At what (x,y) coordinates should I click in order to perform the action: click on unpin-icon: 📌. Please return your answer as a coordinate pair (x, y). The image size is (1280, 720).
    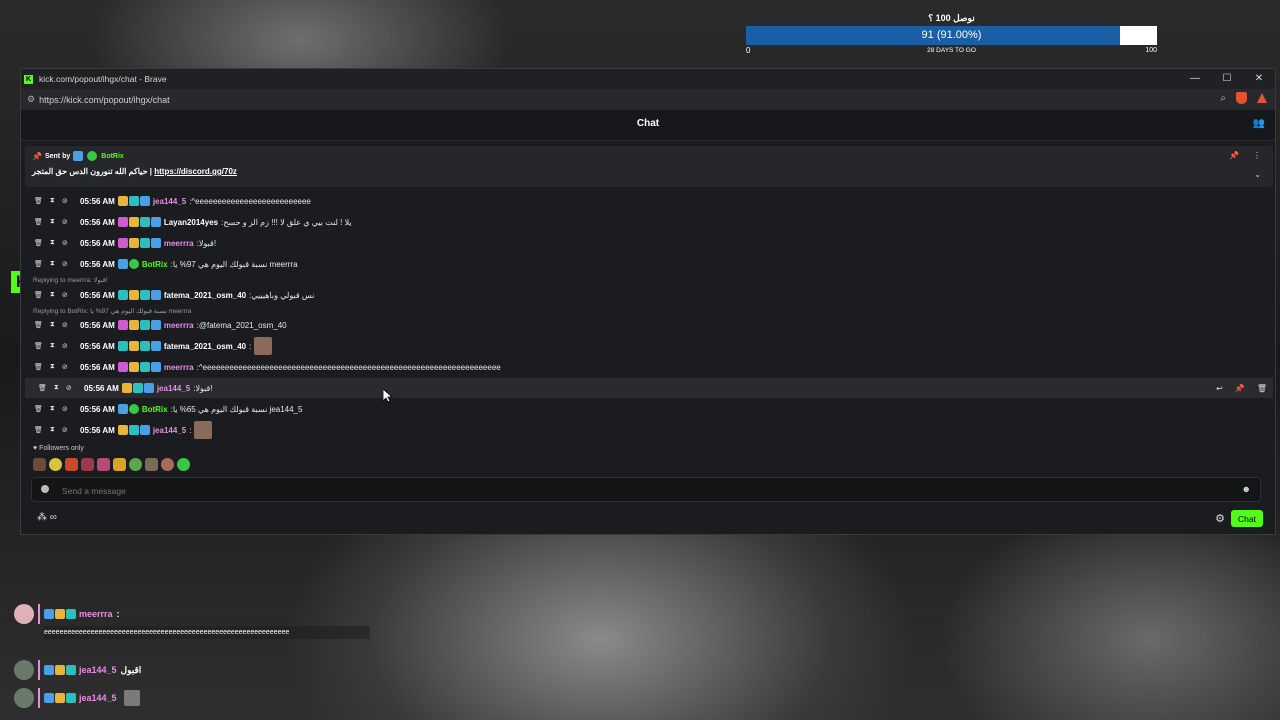
    Looking at the image, I should click on (1234, 155).